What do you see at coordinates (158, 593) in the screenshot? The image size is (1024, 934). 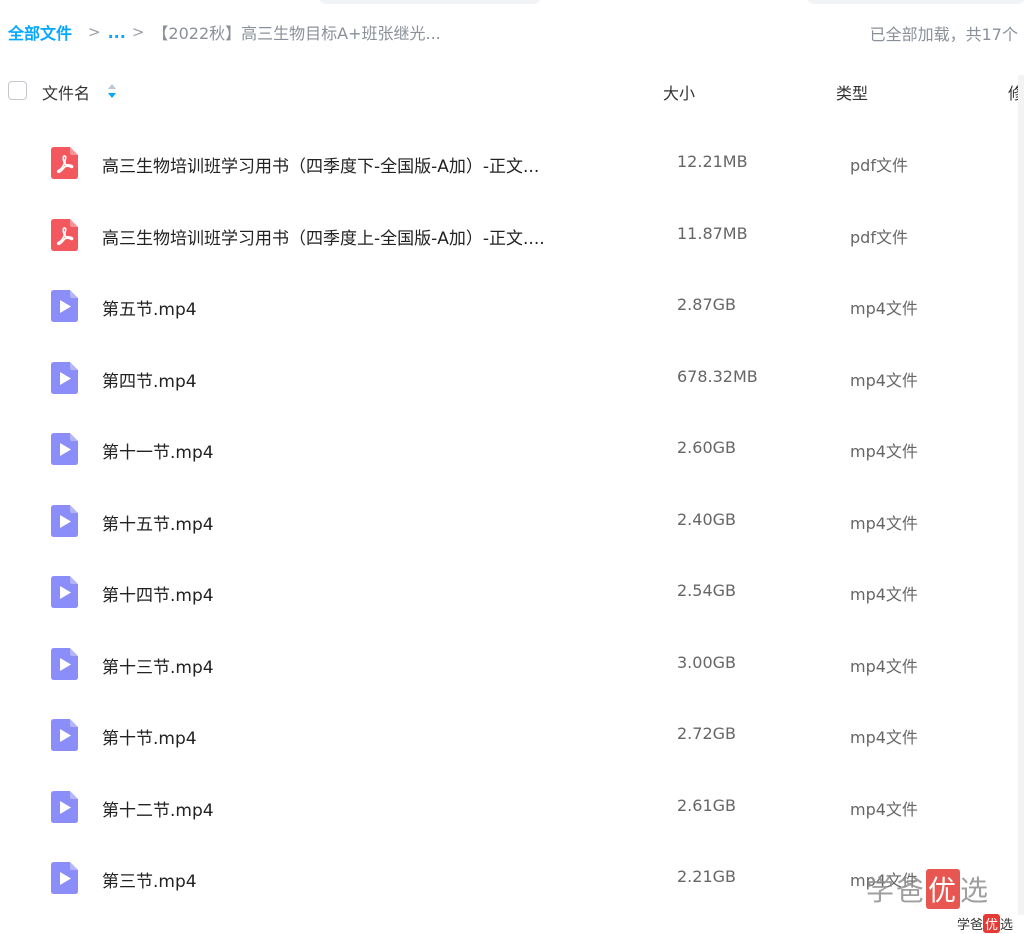 I see `file-name: 第十四节.mp4` at bounding box center [158, 593].